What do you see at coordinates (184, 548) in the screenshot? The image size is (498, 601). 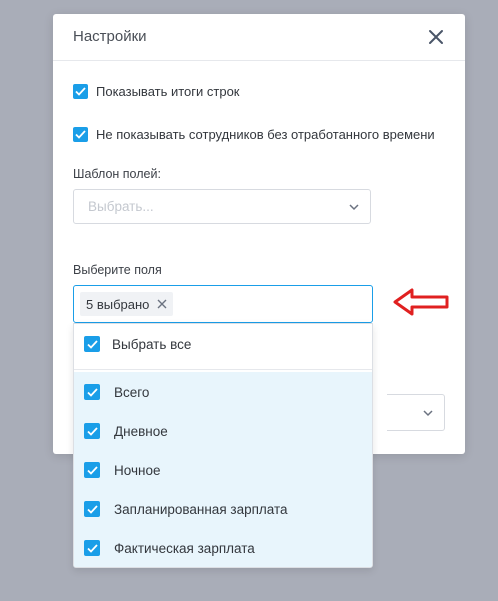 I see `field-option-label: Фактическая зарплата` at bounding box center [184, 548].